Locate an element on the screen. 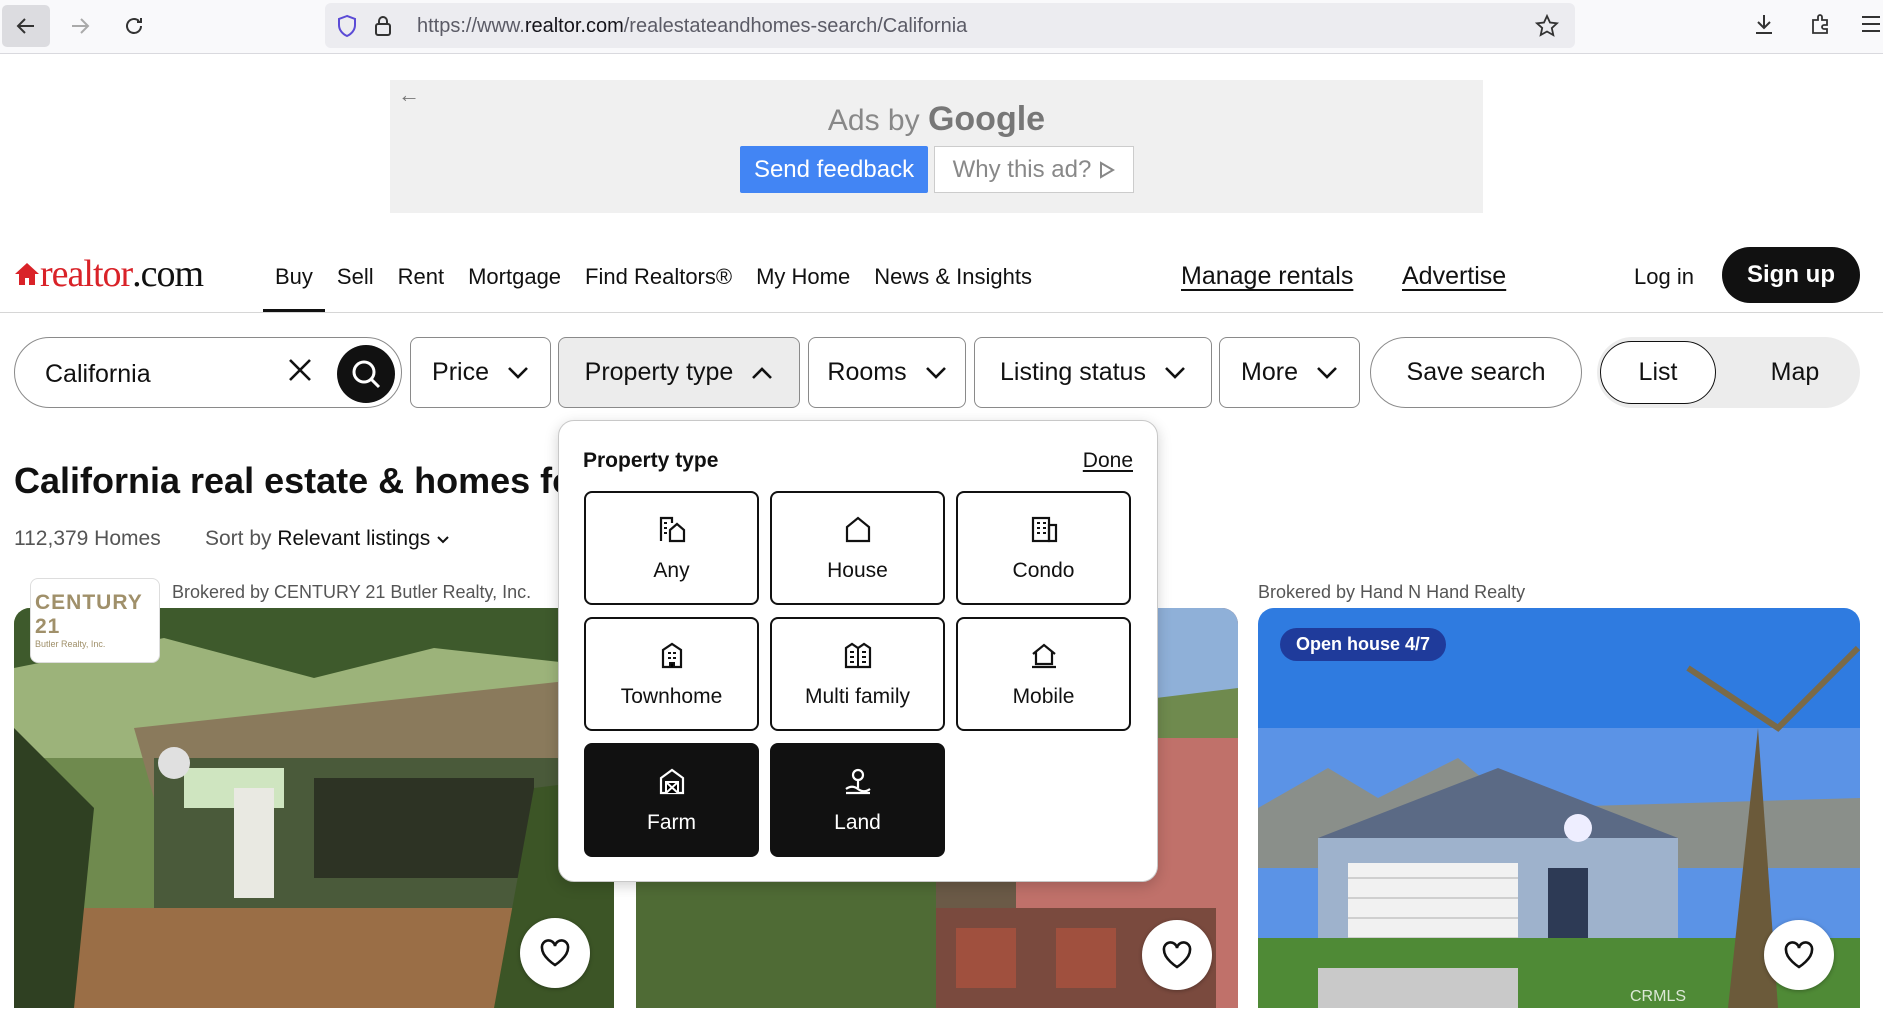  ads-by-google: Ads by Google is located at coordinates (936, 119).